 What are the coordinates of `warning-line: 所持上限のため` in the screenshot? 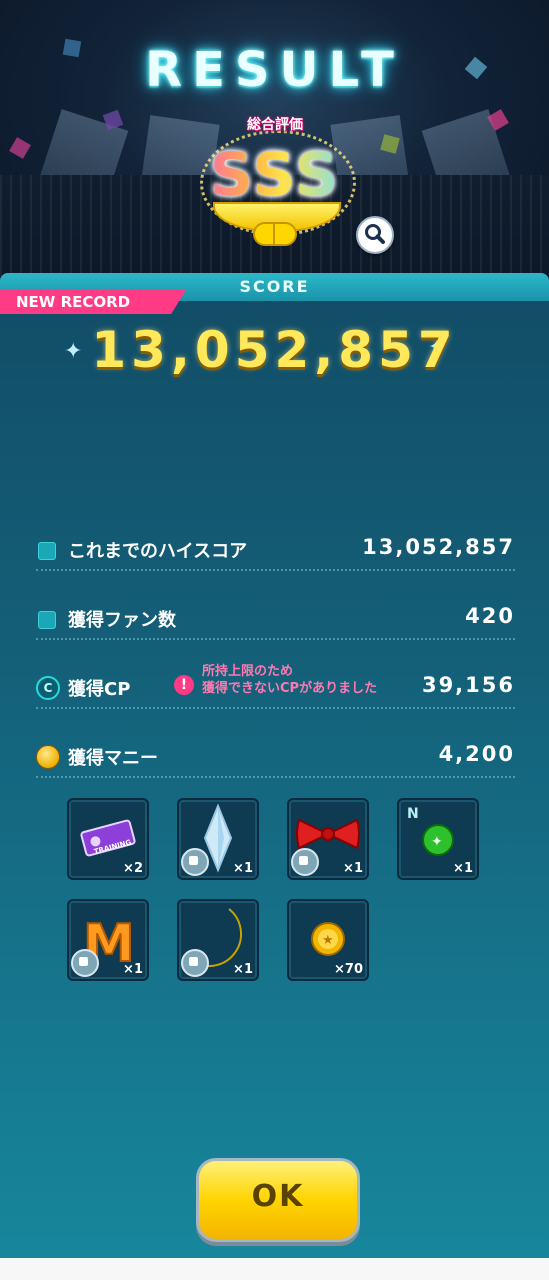 It's located at (248, 671).